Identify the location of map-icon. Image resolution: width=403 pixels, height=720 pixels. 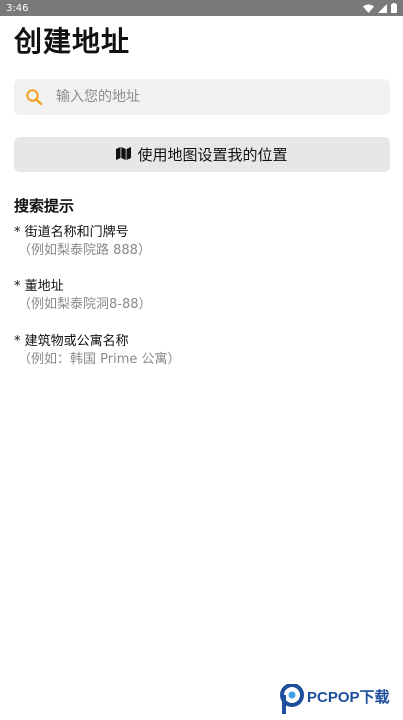
(124, 155).